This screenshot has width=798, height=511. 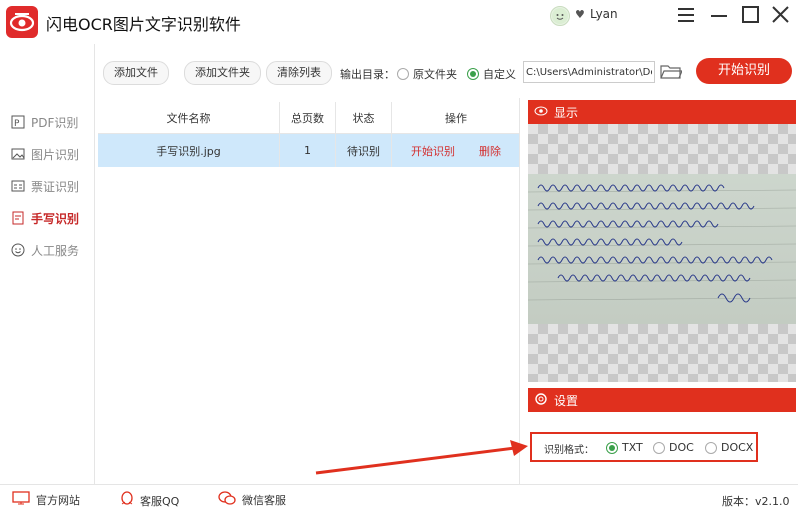 I want to click on cell-status: 待识别, so click(x=364, y=150).